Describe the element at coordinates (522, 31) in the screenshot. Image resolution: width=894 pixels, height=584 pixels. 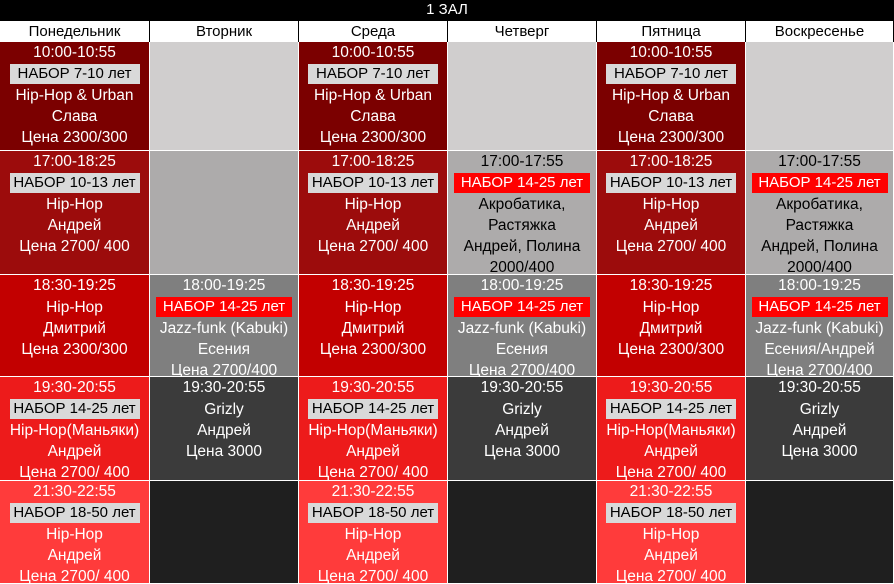
I see `day-header-thu: Четверг` at that location.